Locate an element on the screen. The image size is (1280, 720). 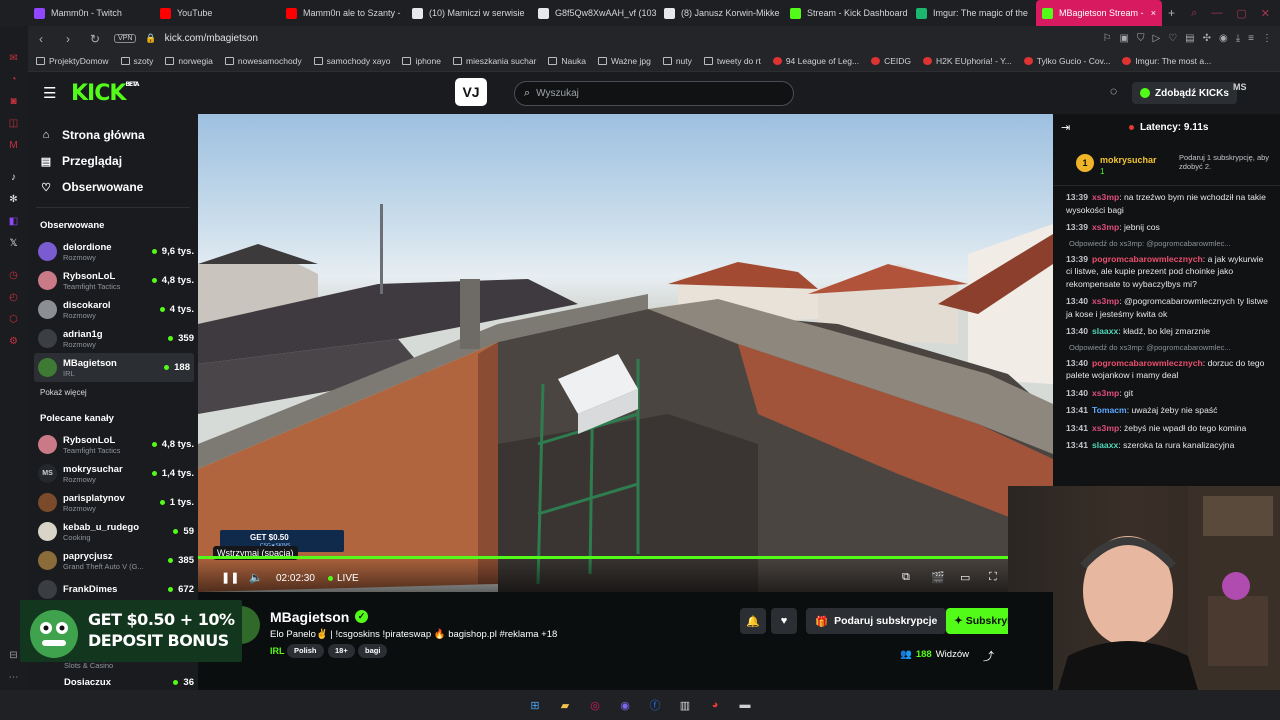
channel-item: delordione Rozmowy 9,6 tys. is located at coordinates (113, 251).